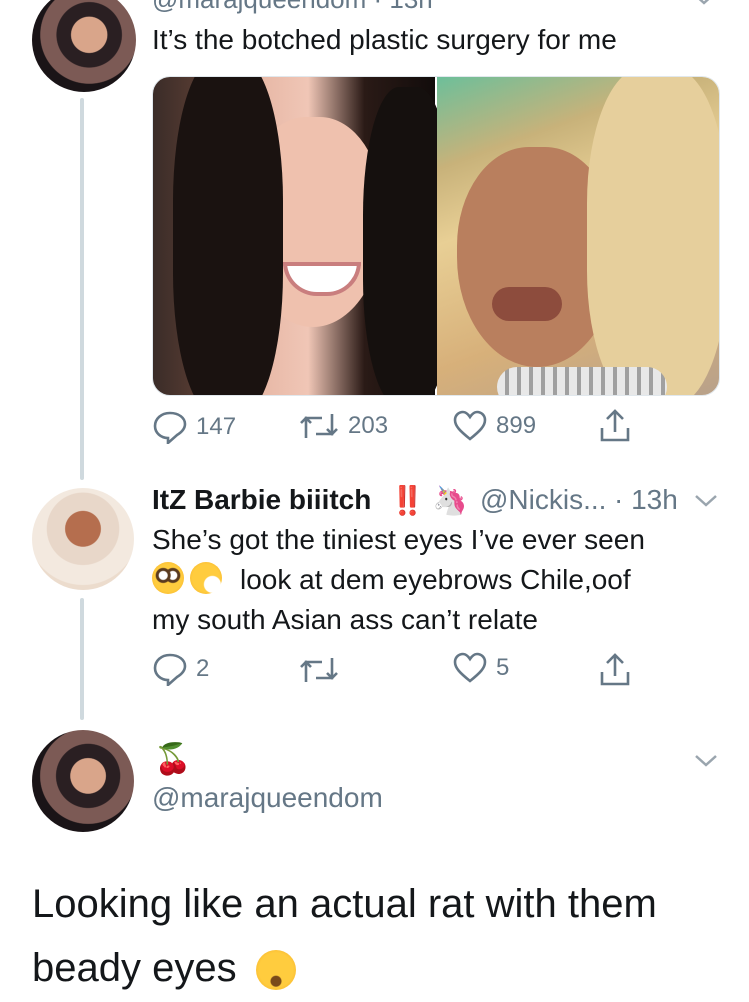 The width and height of the screenshot is (749, 1002). Describe the element at coordinates (168, 578) in the screenshot. I see `flushed-emoji` at that location.